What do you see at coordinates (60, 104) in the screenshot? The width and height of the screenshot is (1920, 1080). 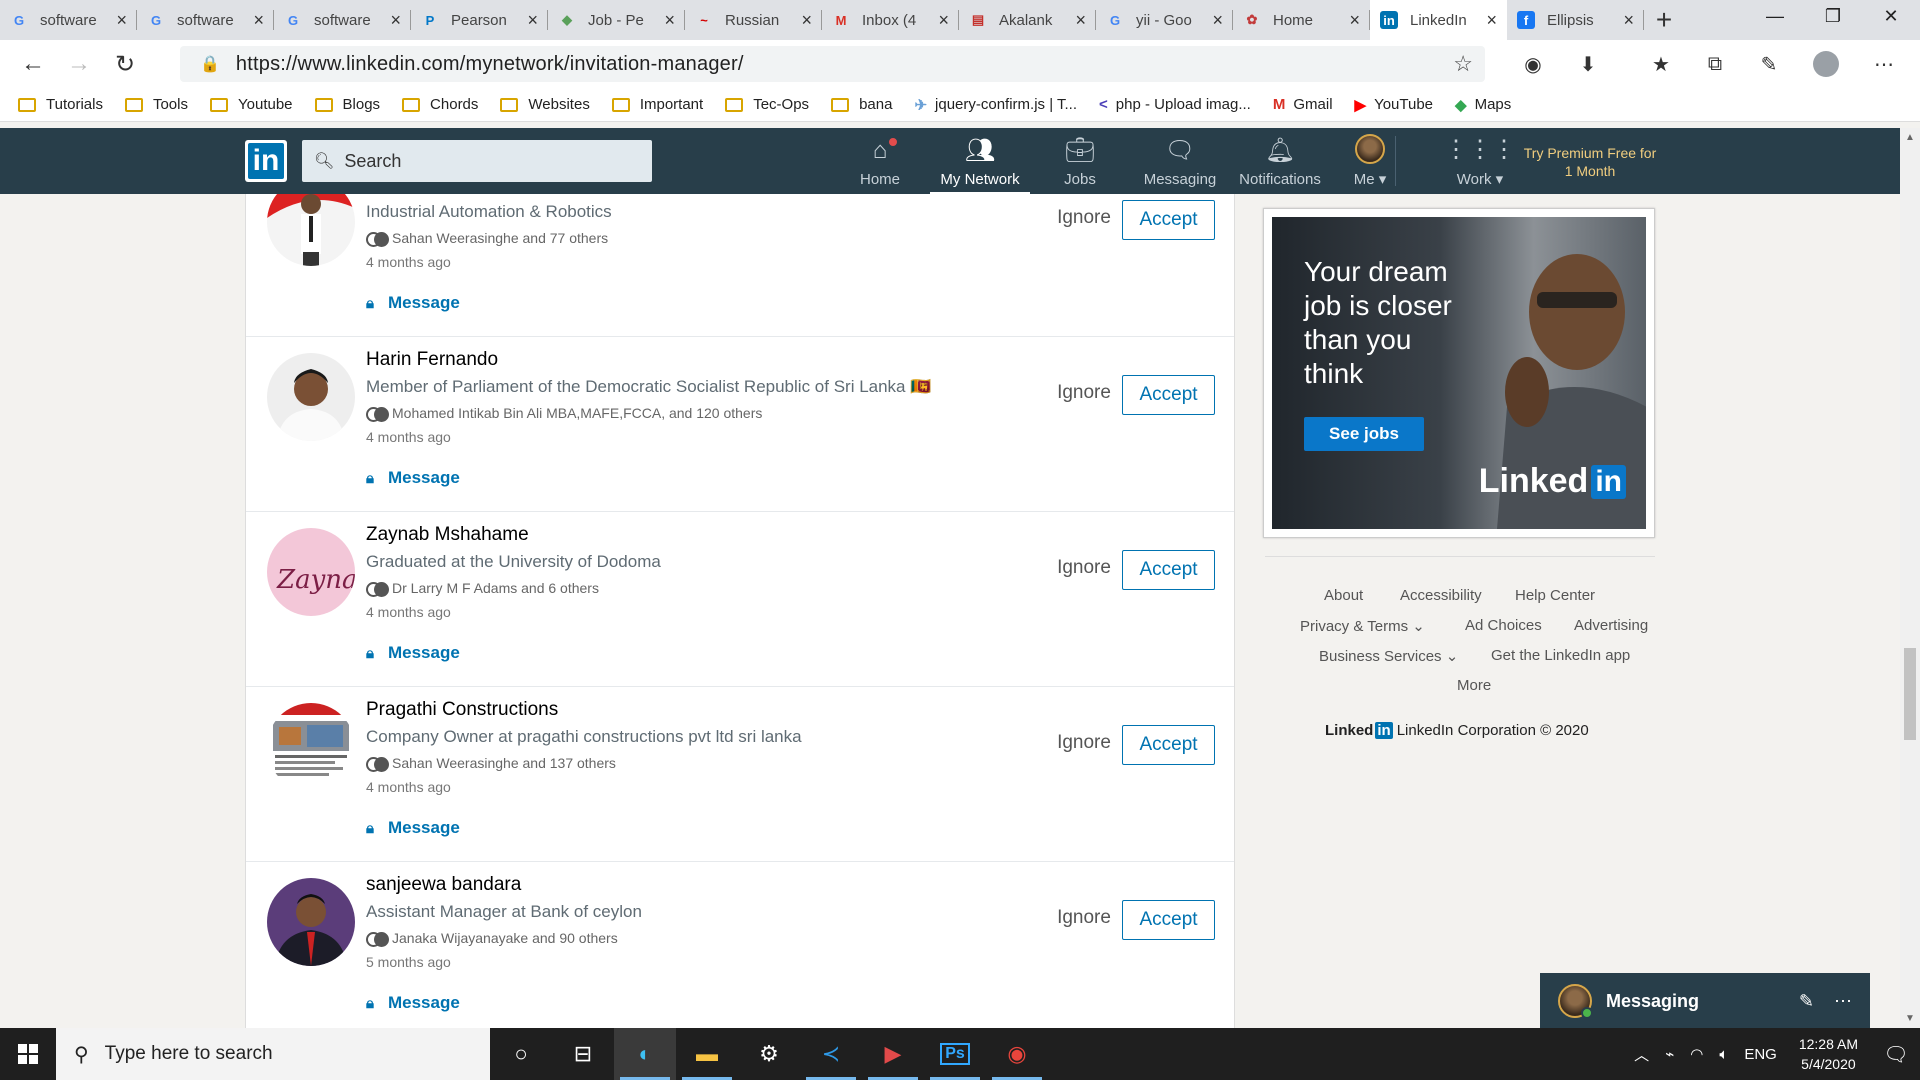 I see `bookmark-folder: Tutorials` at bounding box center [60, 104].